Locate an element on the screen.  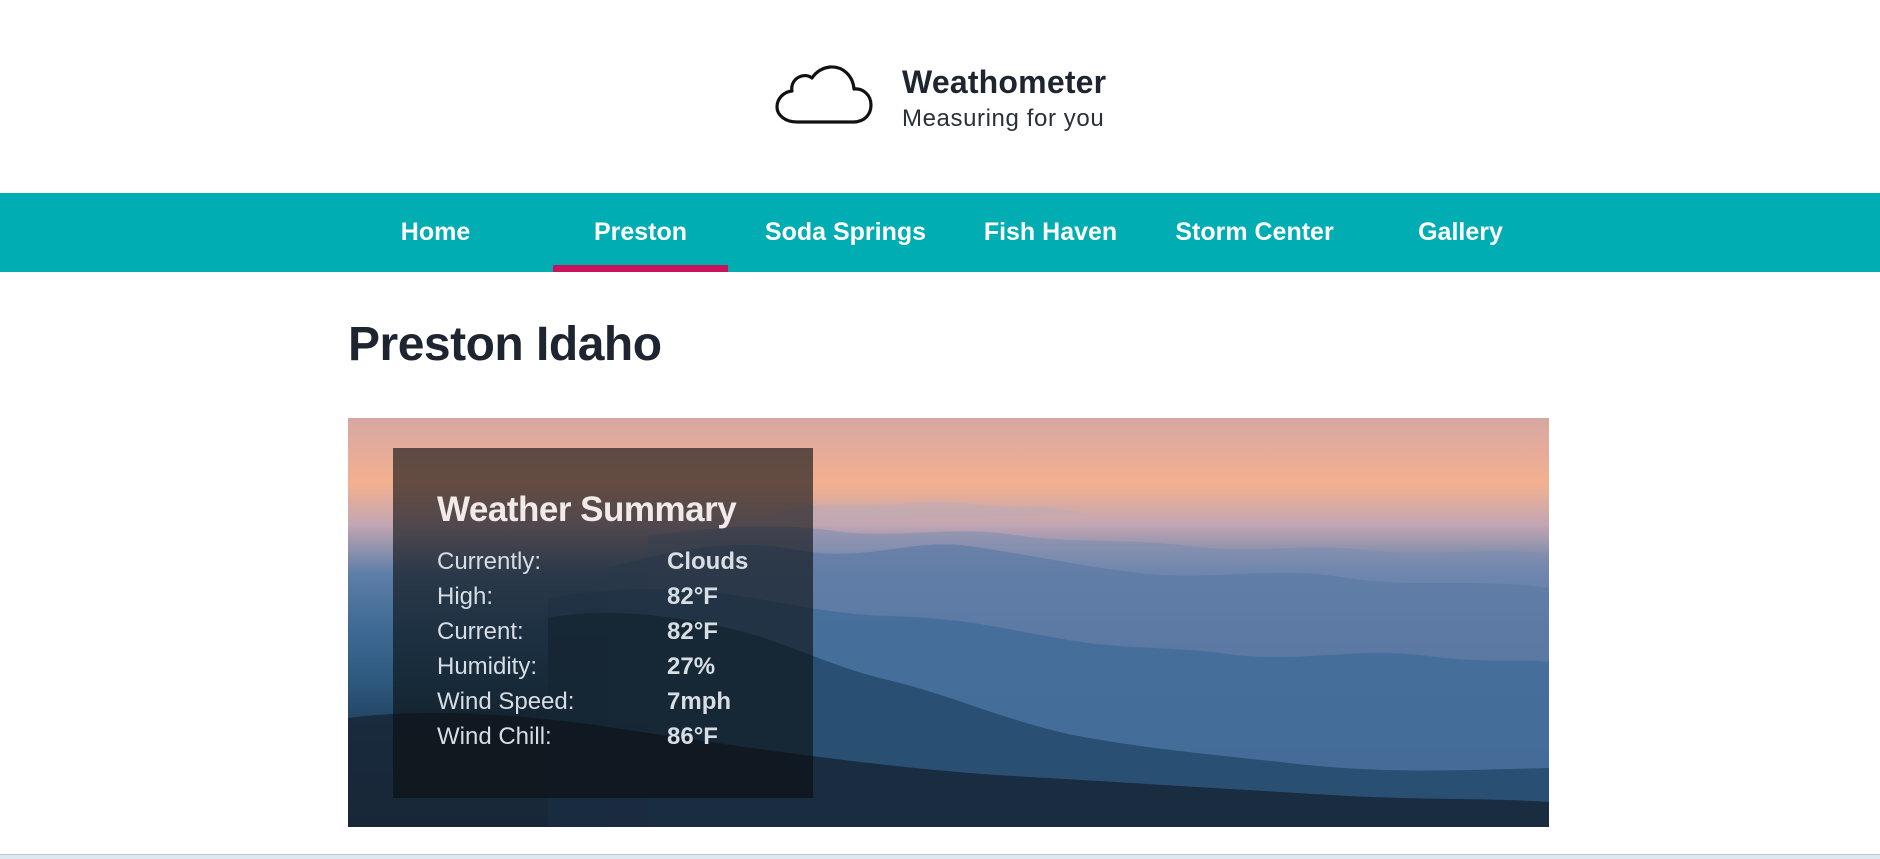
summary-row: Current: 82°F is located at coordinates (625, 631).